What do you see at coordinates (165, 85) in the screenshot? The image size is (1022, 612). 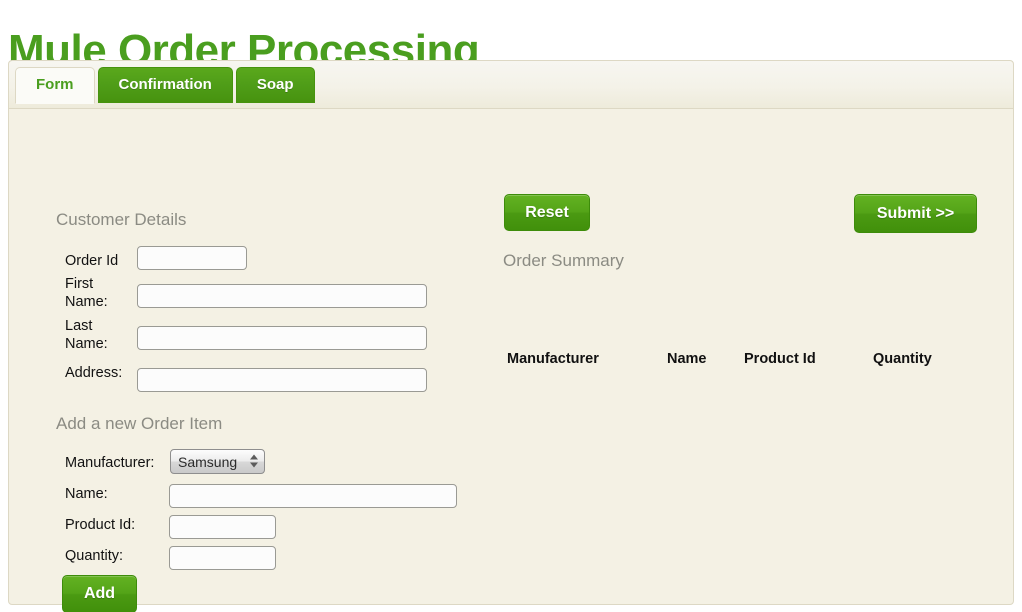 I see `tab-confirmation: Confirmation` at bounding box center [165, 85].